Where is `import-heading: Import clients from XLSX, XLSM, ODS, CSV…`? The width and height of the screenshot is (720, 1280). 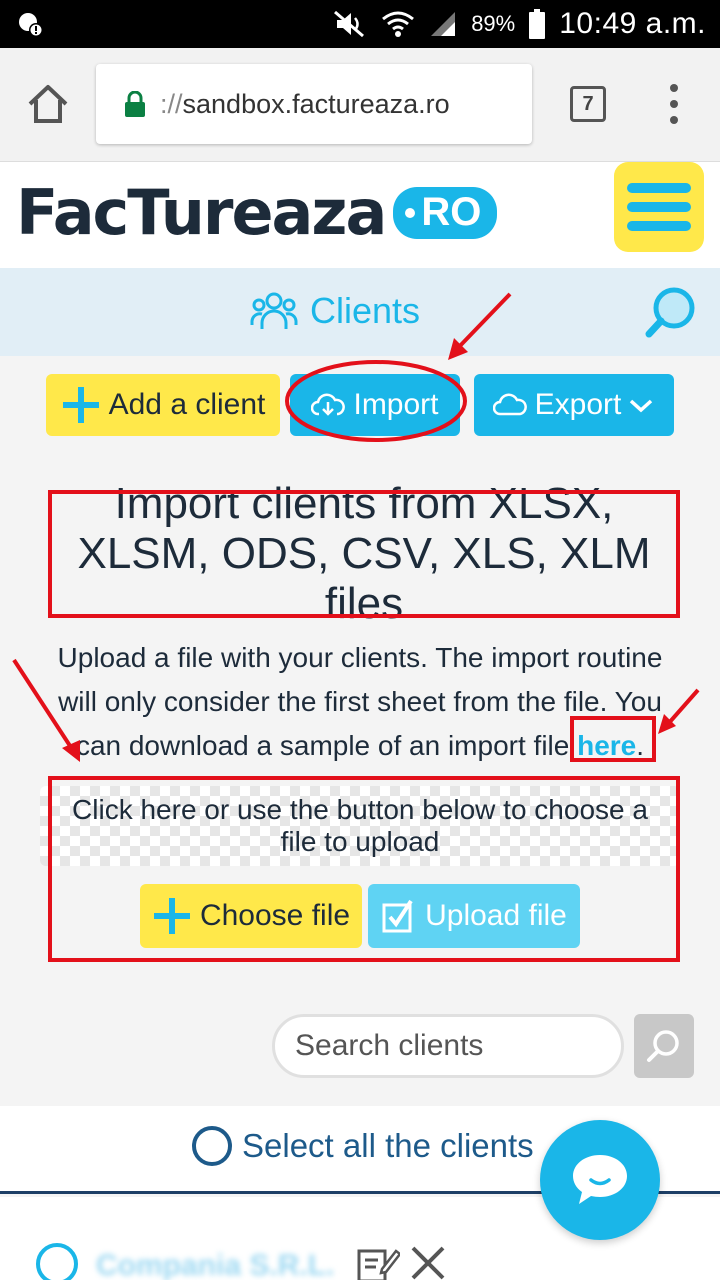 import-heading: Import clients from XLSX, XLSM, ODS, CSV… is located at coordinates (364, 553).